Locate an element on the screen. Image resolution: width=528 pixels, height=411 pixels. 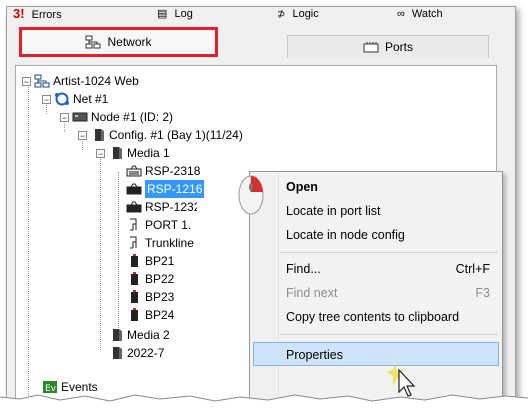
tree-item: BP23 is located at coordinates (150, 297).